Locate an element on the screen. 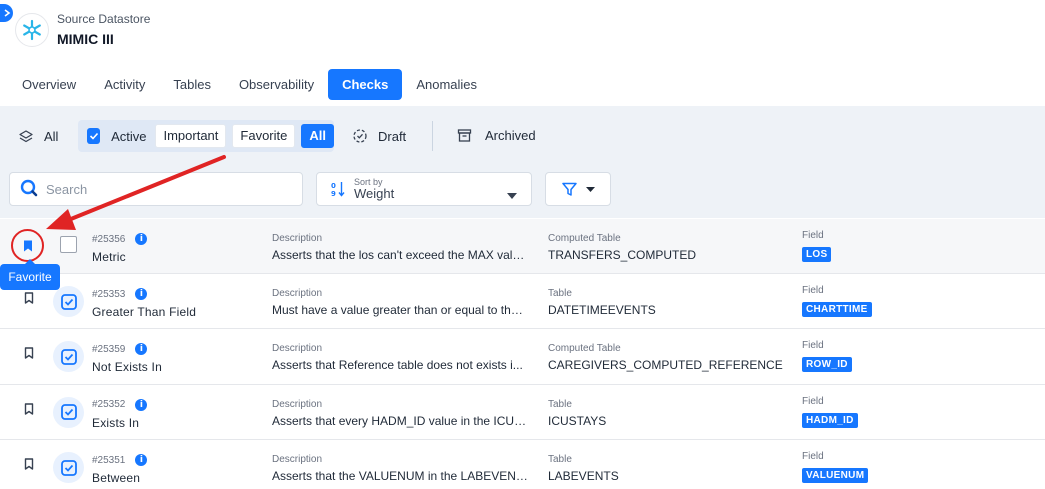 This screenshot has height=489, width=1045. status-filter-archived: Archived is located at coordinates (496, 135).